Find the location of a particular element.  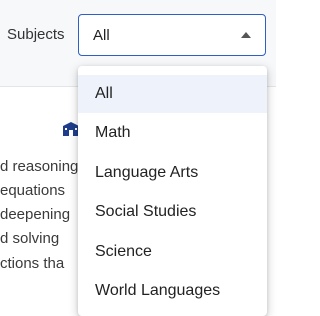

background-text-line: deepening is located at coordinates (35, 214).